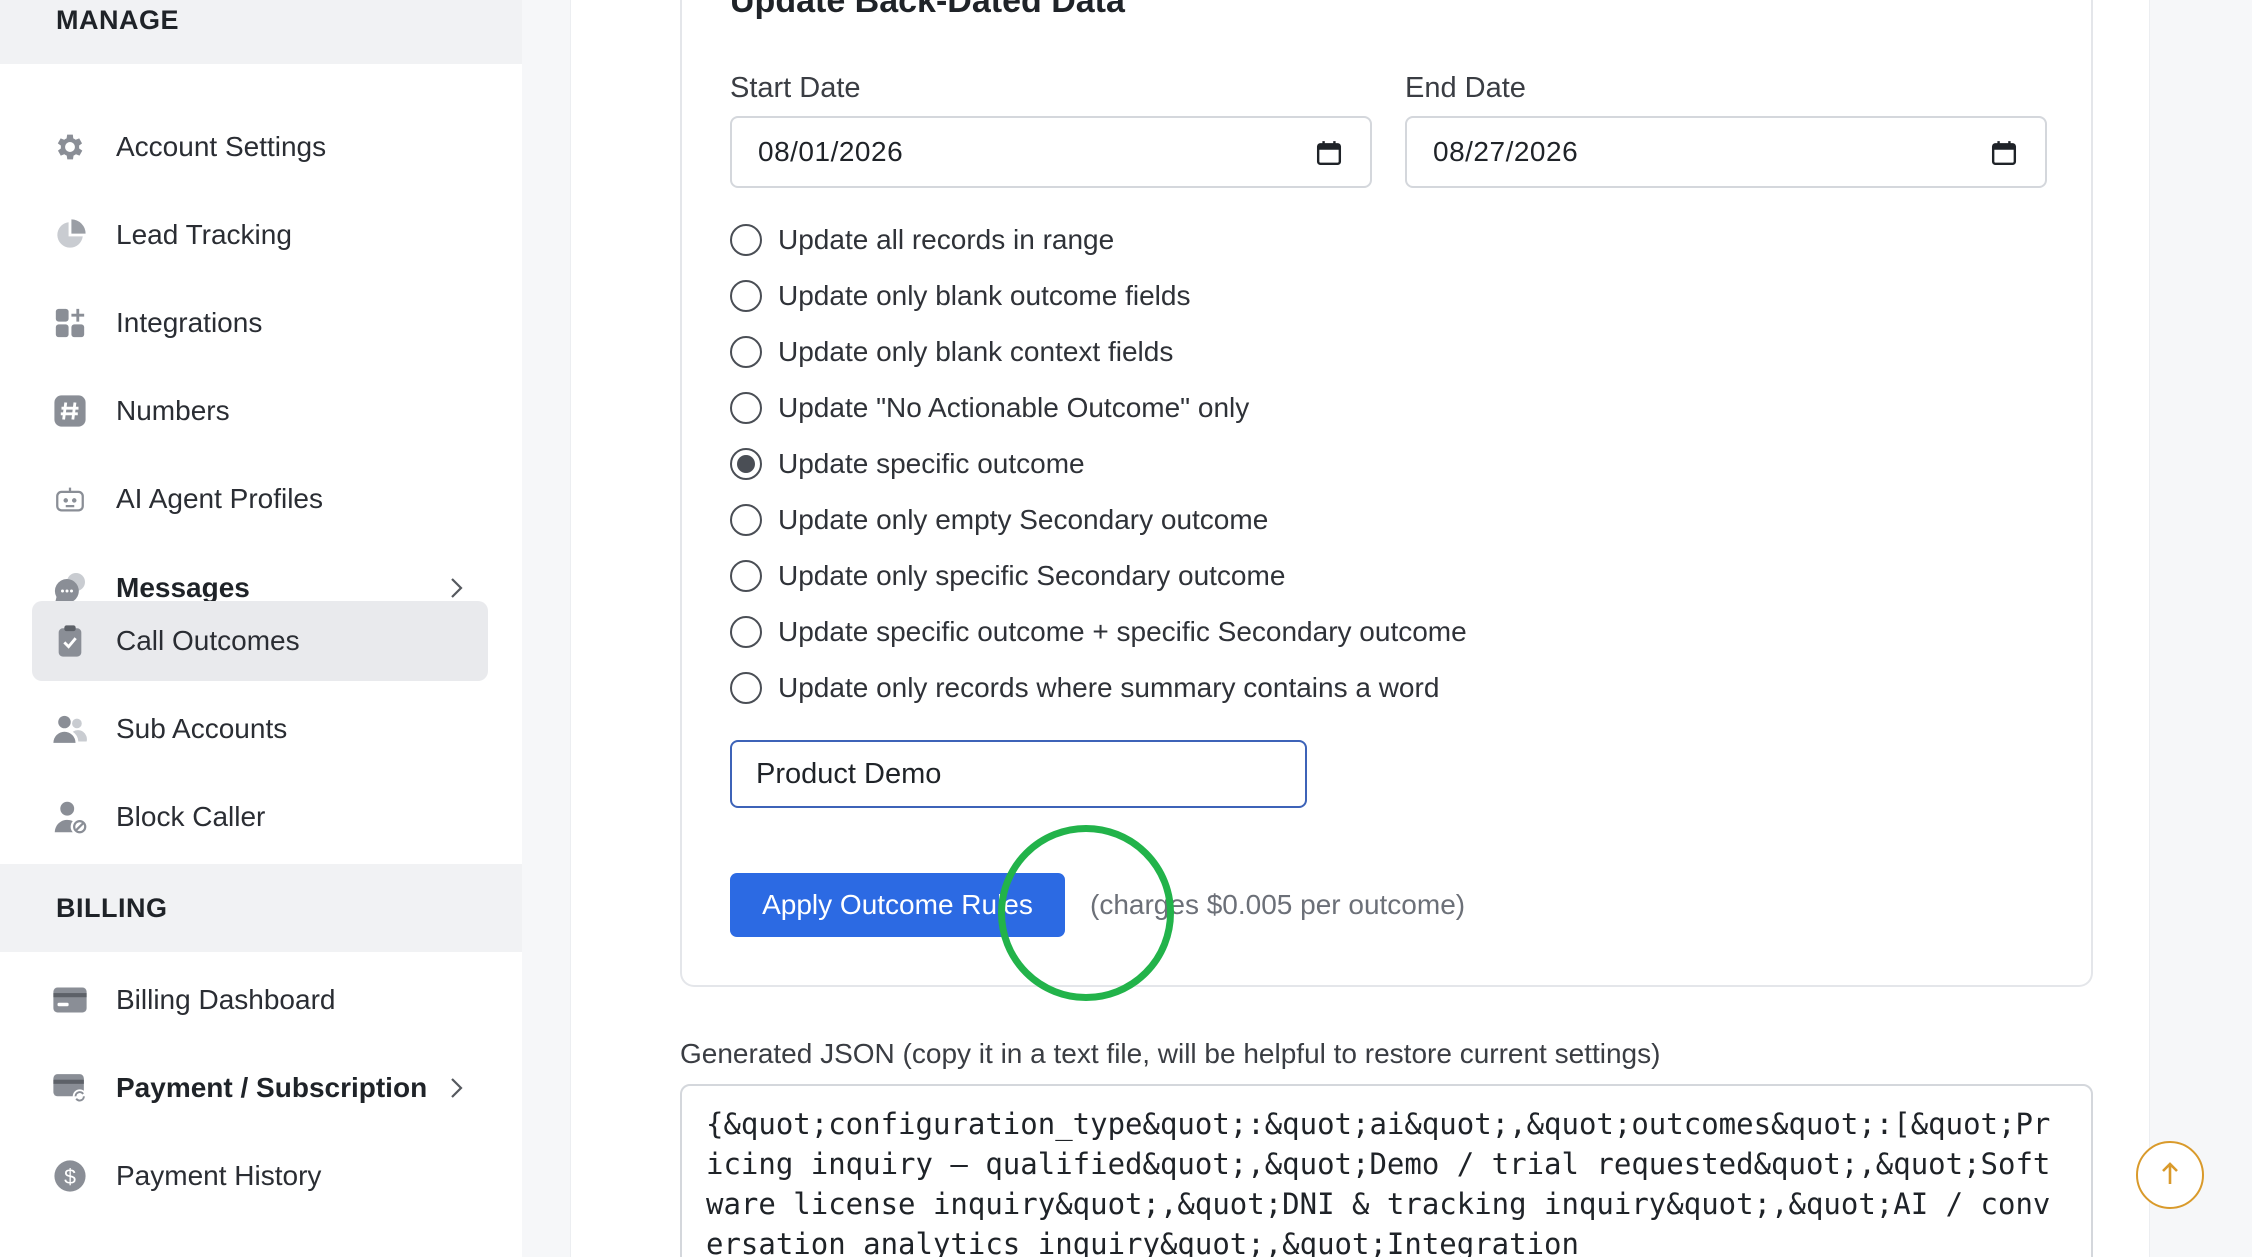 This screenshot has width=2252, height=1257. Describe the element at coordinates (897, 905) in the screenshot. I see `apply-outcome-rules-button: Apply Outcome Rules` at that location.